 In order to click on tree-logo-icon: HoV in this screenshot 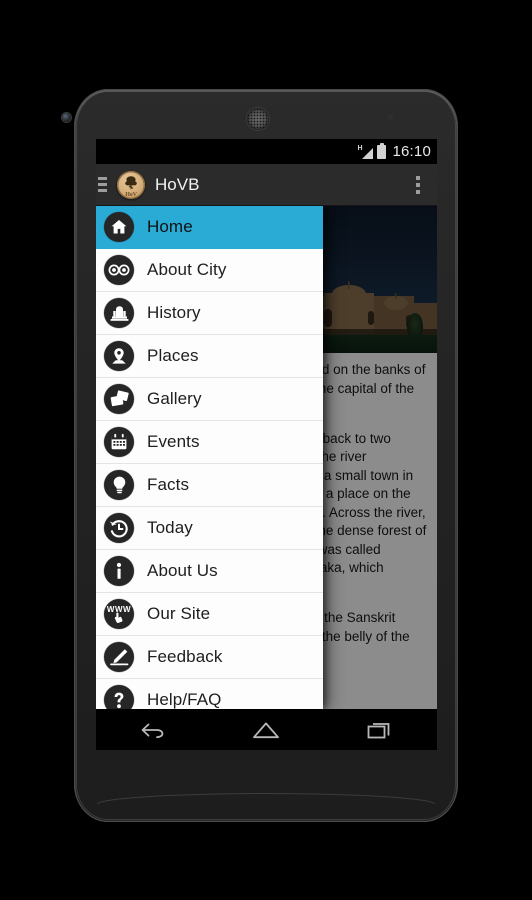, I will do `click(131, 184)`.